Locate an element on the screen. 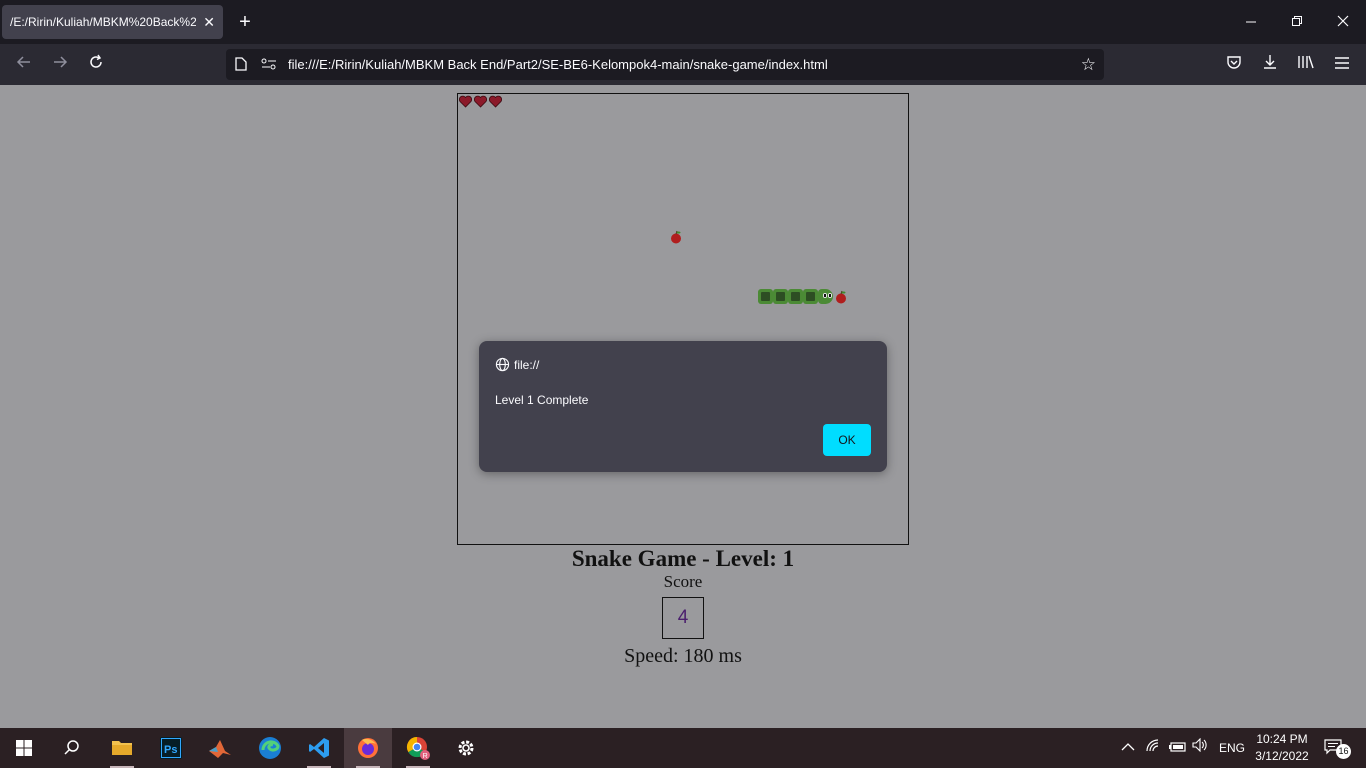 The height and width of the screenshot is (768, 1366). vscode-icon is located at coordinates (319, 748).